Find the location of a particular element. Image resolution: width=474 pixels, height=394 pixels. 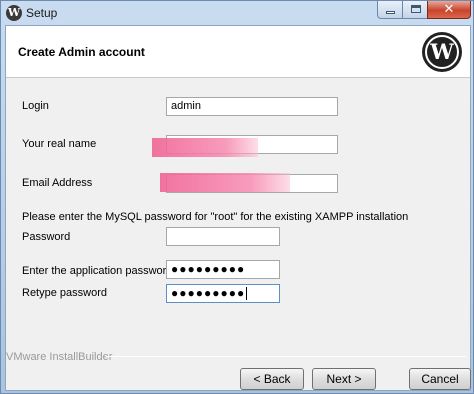

wordpress-logo: W is located at coordinates (442, 52).